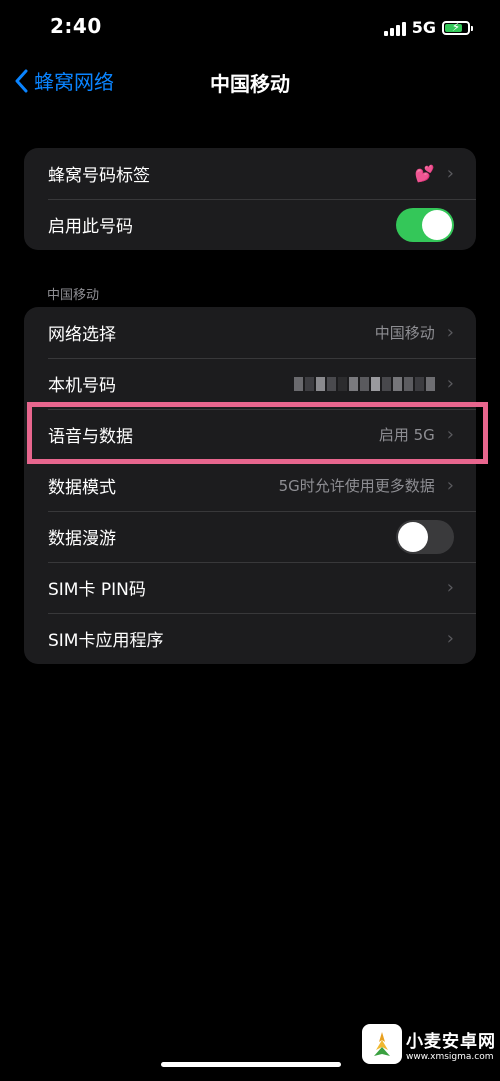  I want to click on settings-group-top: 蜂窝号码标签 💕 › 启用此号码, so click(250, 199).